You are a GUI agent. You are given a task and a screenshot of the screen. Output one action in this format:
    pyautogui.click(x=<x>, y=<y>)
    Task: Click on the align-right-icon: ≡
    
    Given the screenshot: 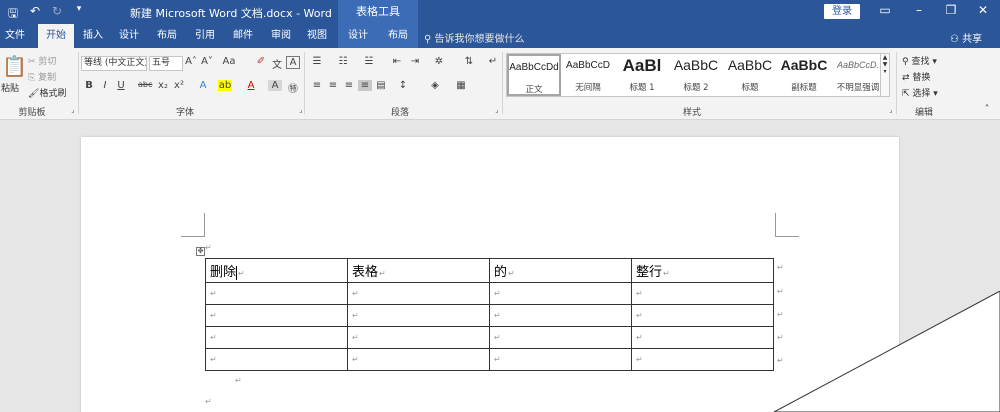 What is the action you would take?
    pyautogui.click(x=349, y=85)
    